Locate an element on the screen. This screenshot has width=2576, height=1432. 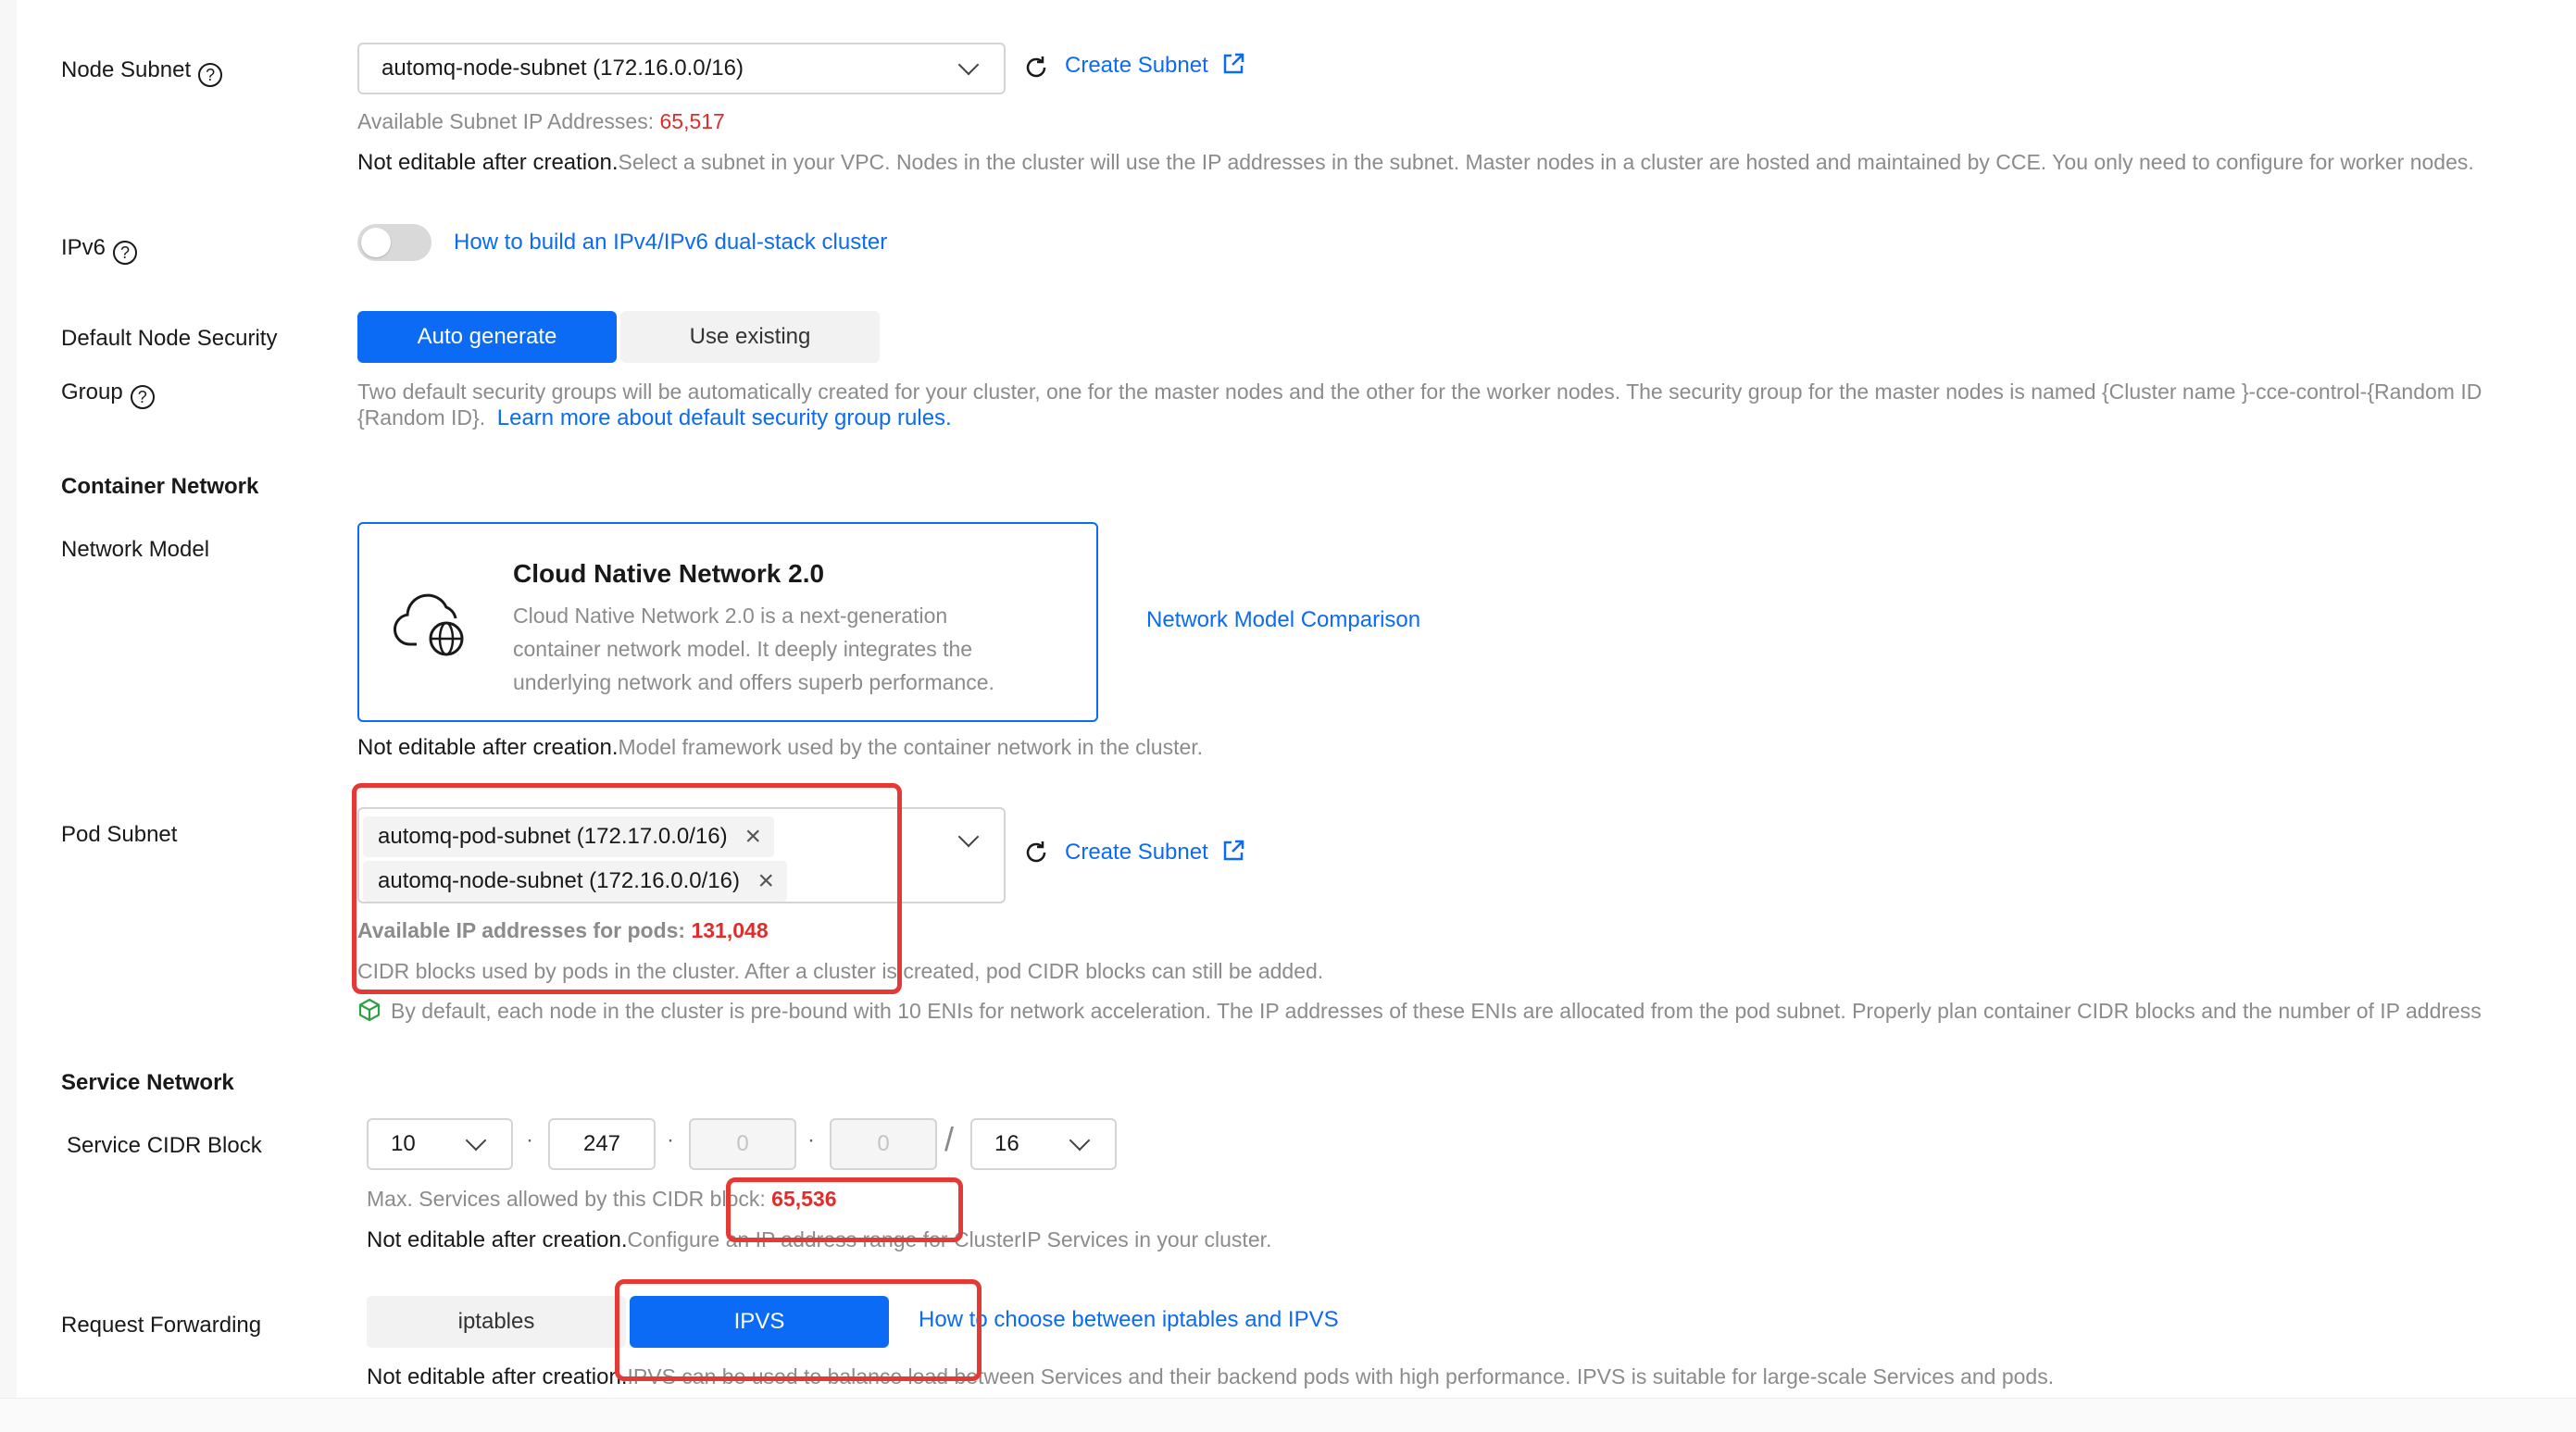
page-bottom-edge is located at coordinates (1288, 1415).